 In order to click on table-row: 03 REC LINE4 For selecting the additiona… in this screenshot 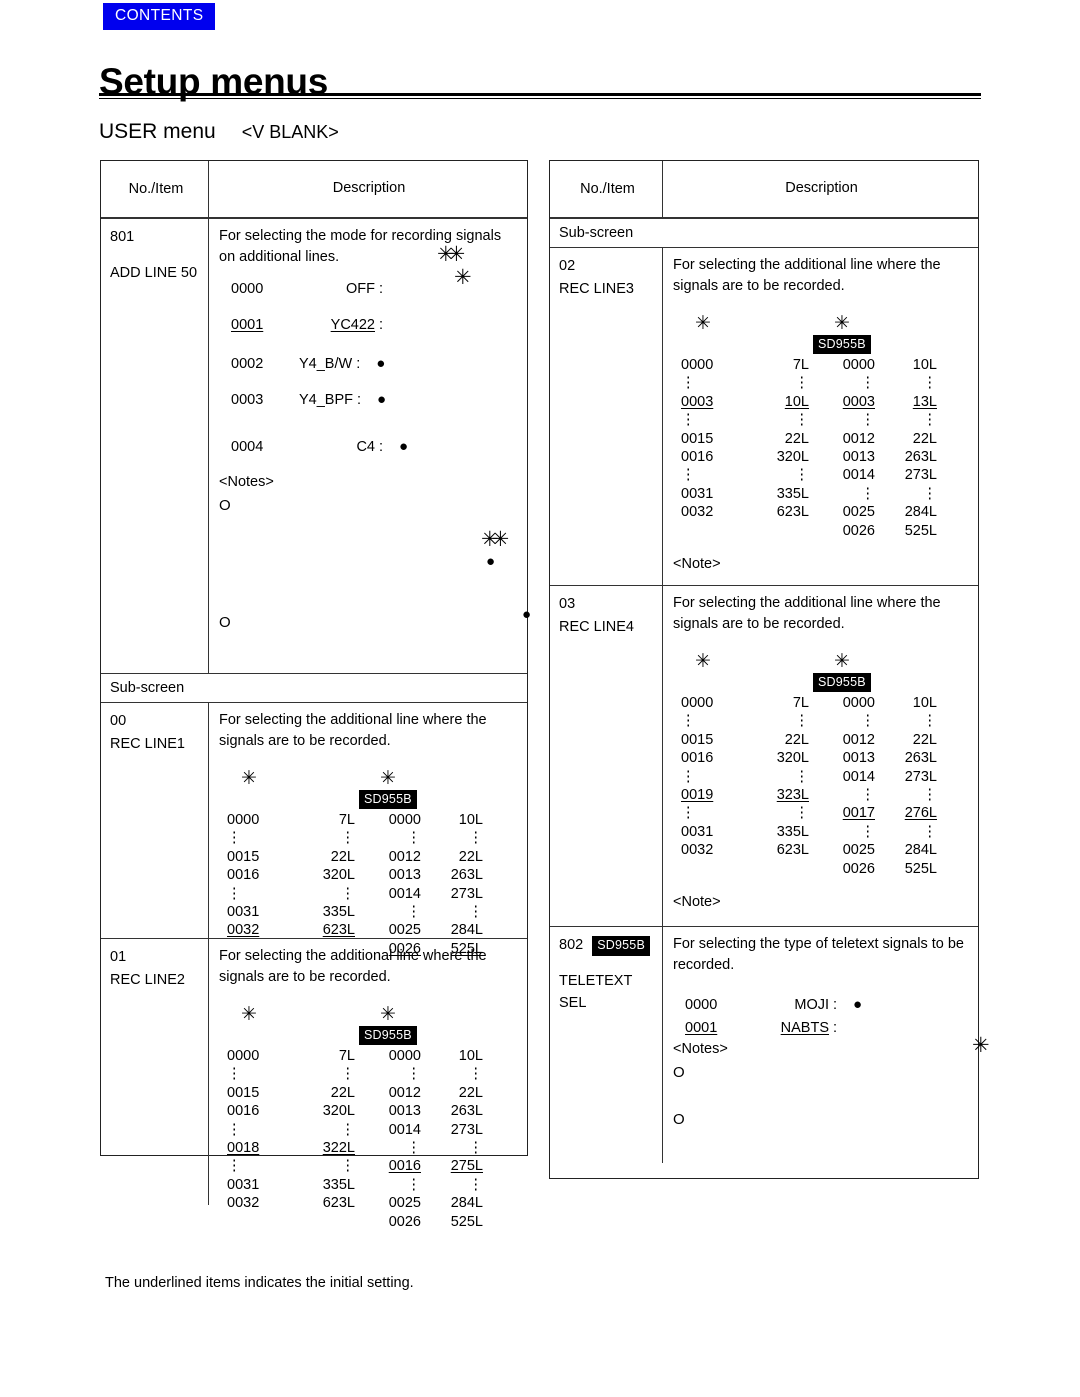, I will do `click(764, 757)`.